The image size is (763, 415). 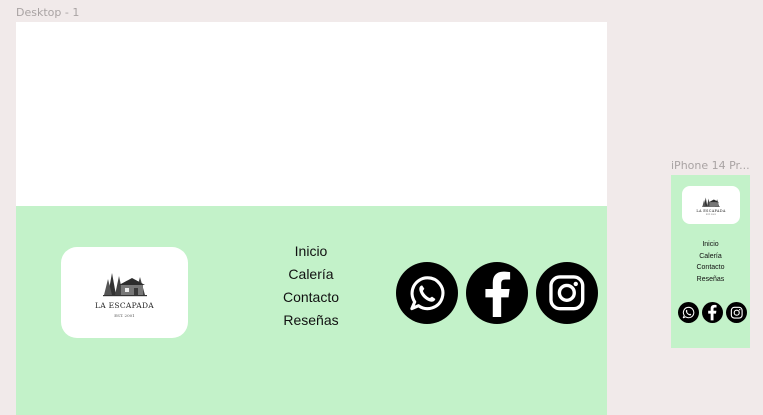 I want to click on logo-name-mobile: LA ESCAPADA, so click(x=711, y=210).